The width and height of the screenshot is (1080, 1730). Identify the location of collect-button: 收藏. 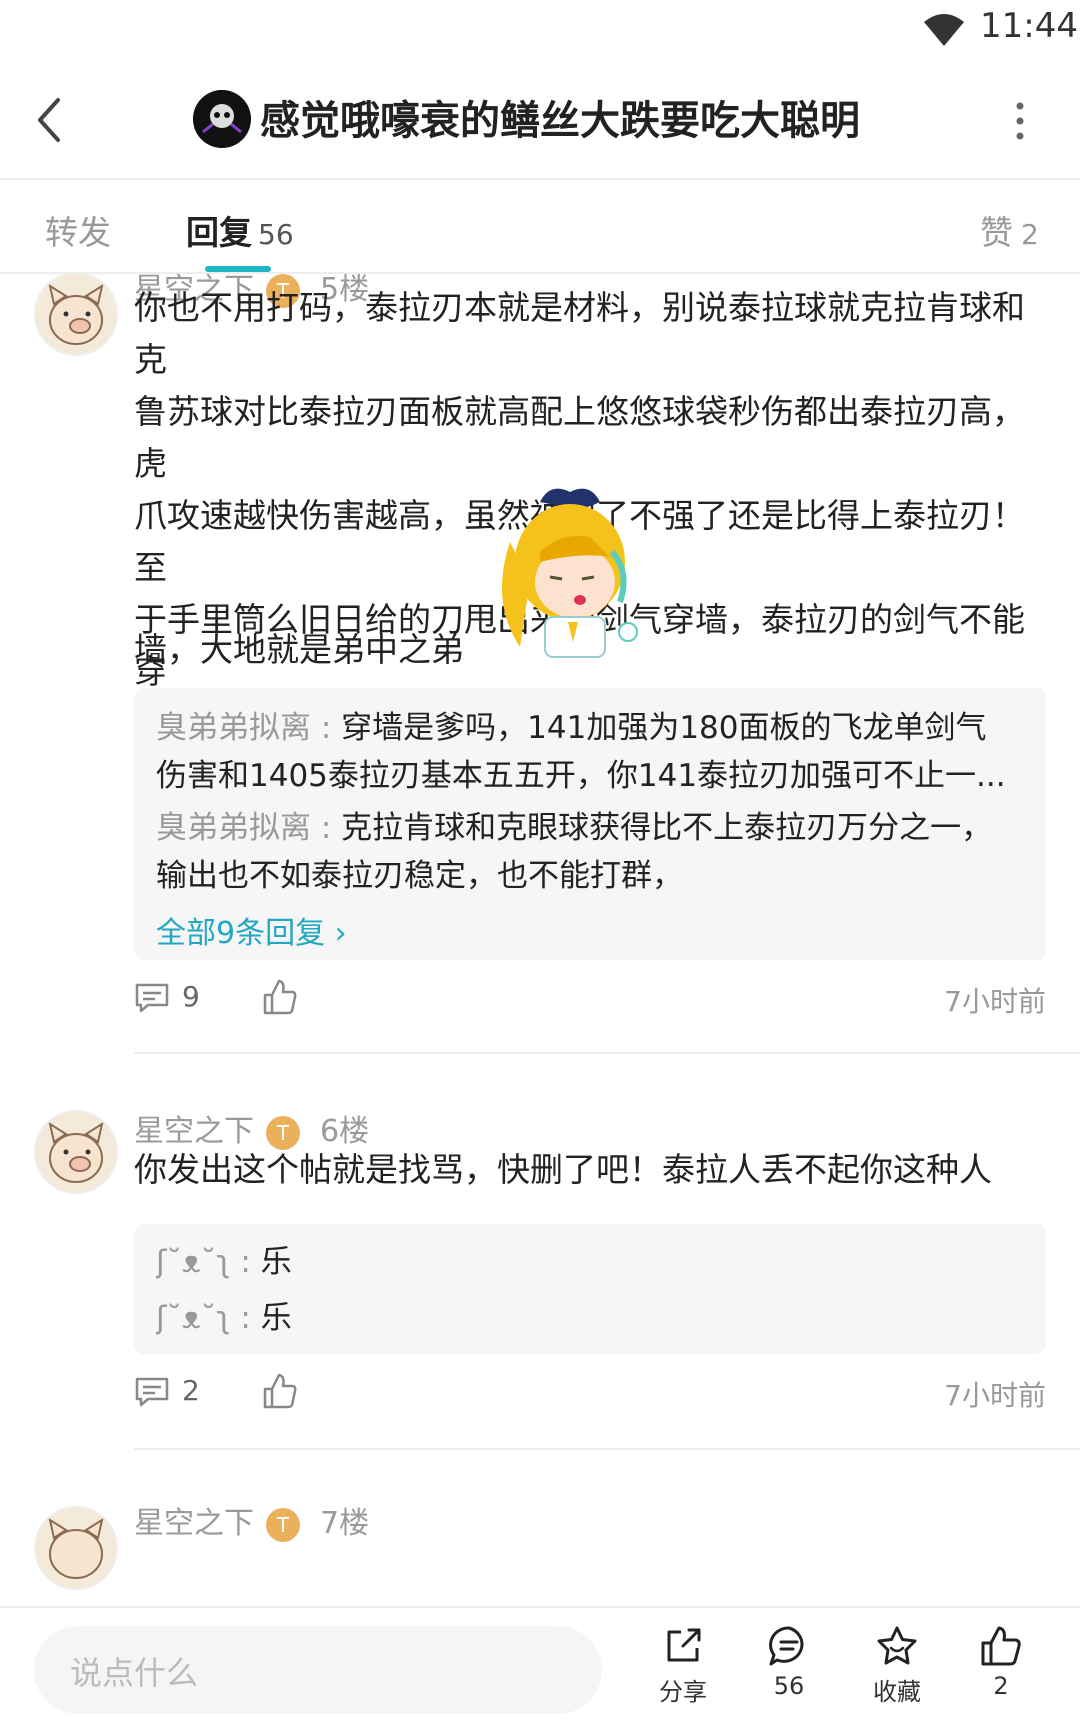
(897, 1665).